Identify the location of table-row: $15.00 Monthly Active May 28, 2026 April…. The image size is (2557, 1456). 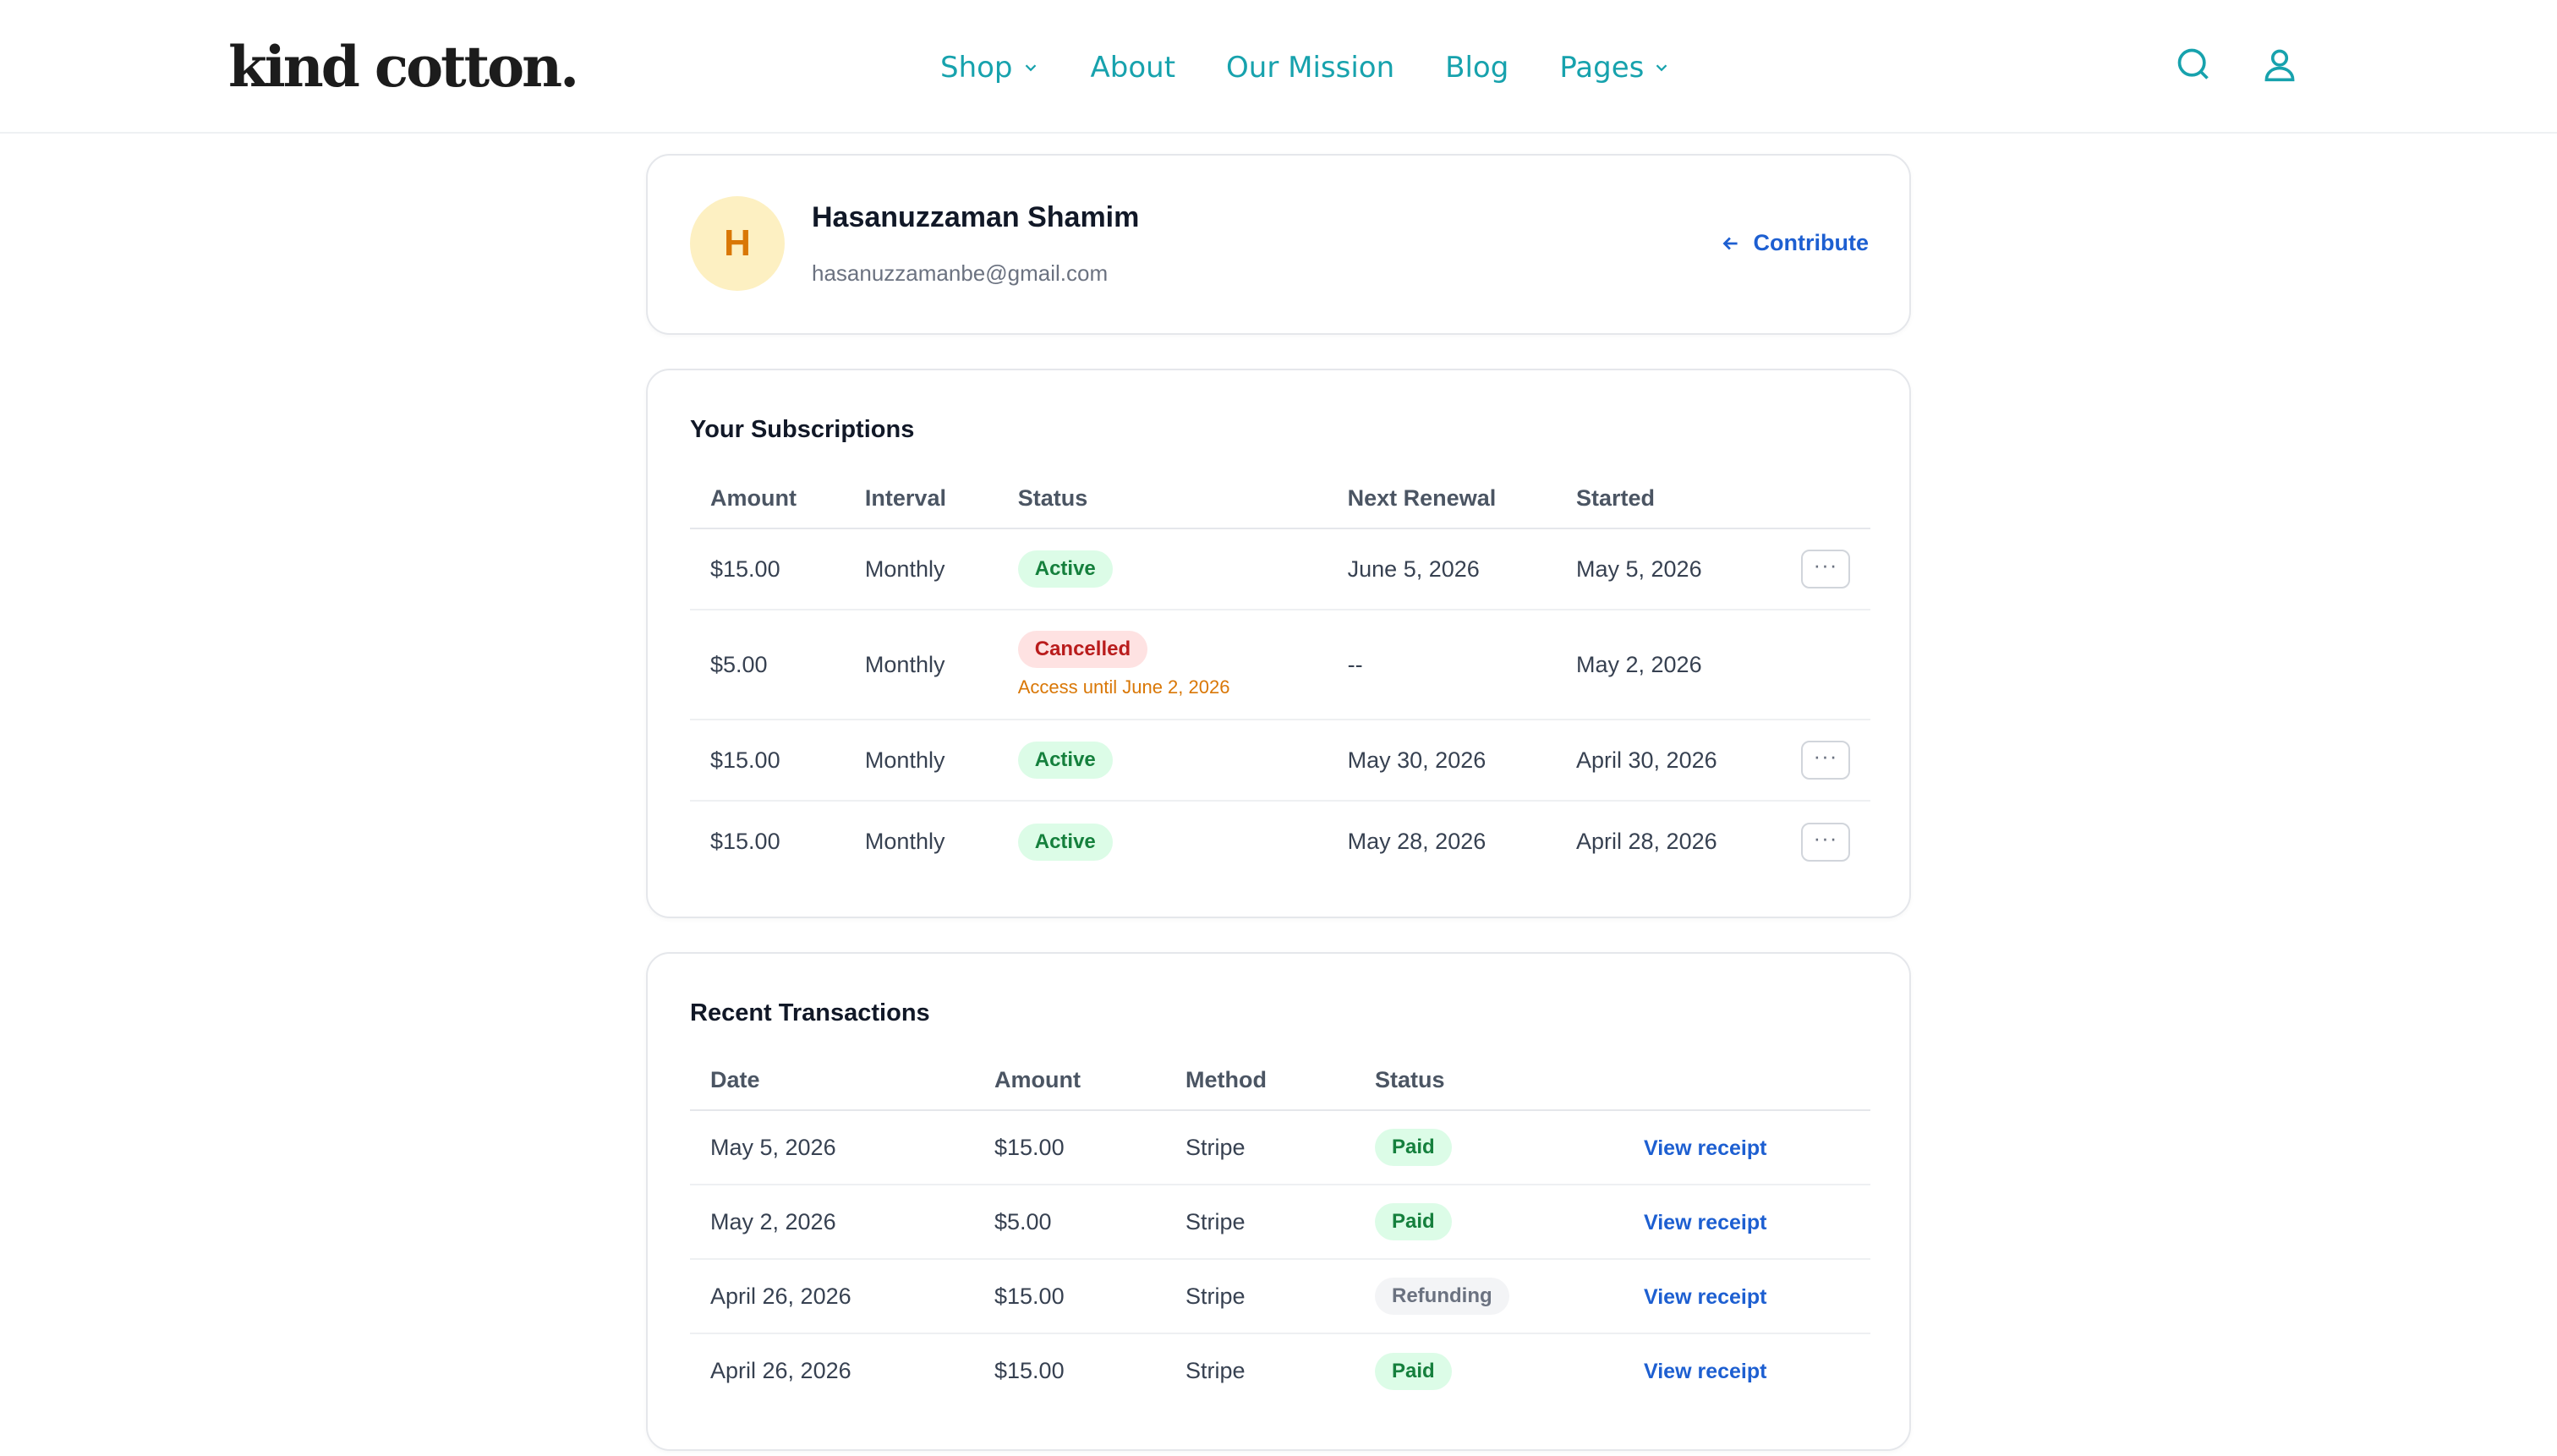
(1280, 841).